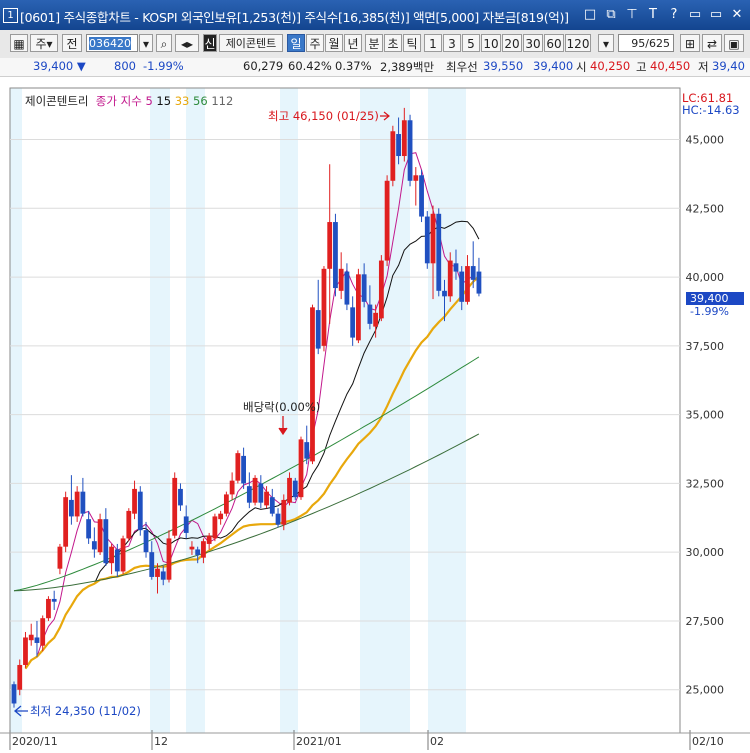 The width and height of the screenshot is (750, 753). Describe the element at coordinates (581, 67) in the screenshot. I see `open-label: 시` at that location.